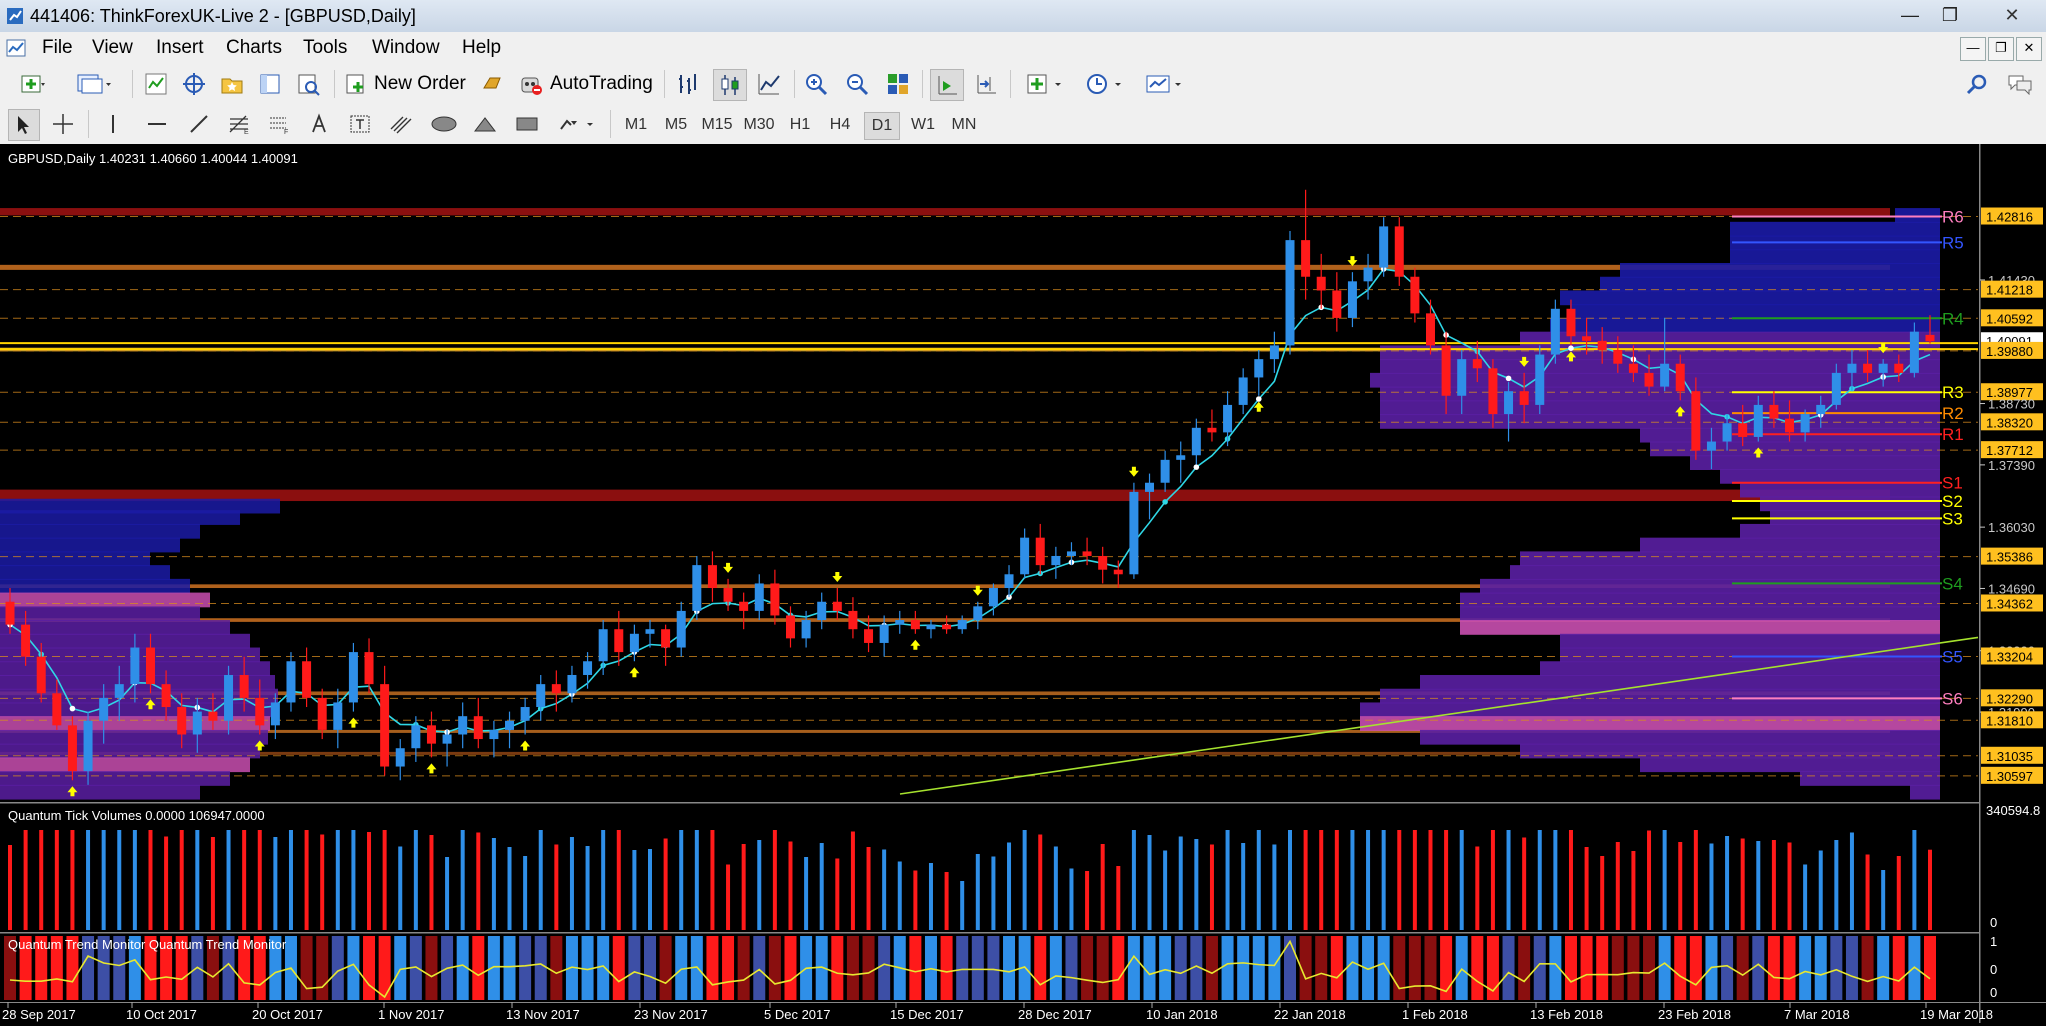 The height and width of the screenshot is (1026, 2046). What do you see at coordinates (33, 84) in the screenshot?
I see `new-chart-button` at bounding box center [33, 84].